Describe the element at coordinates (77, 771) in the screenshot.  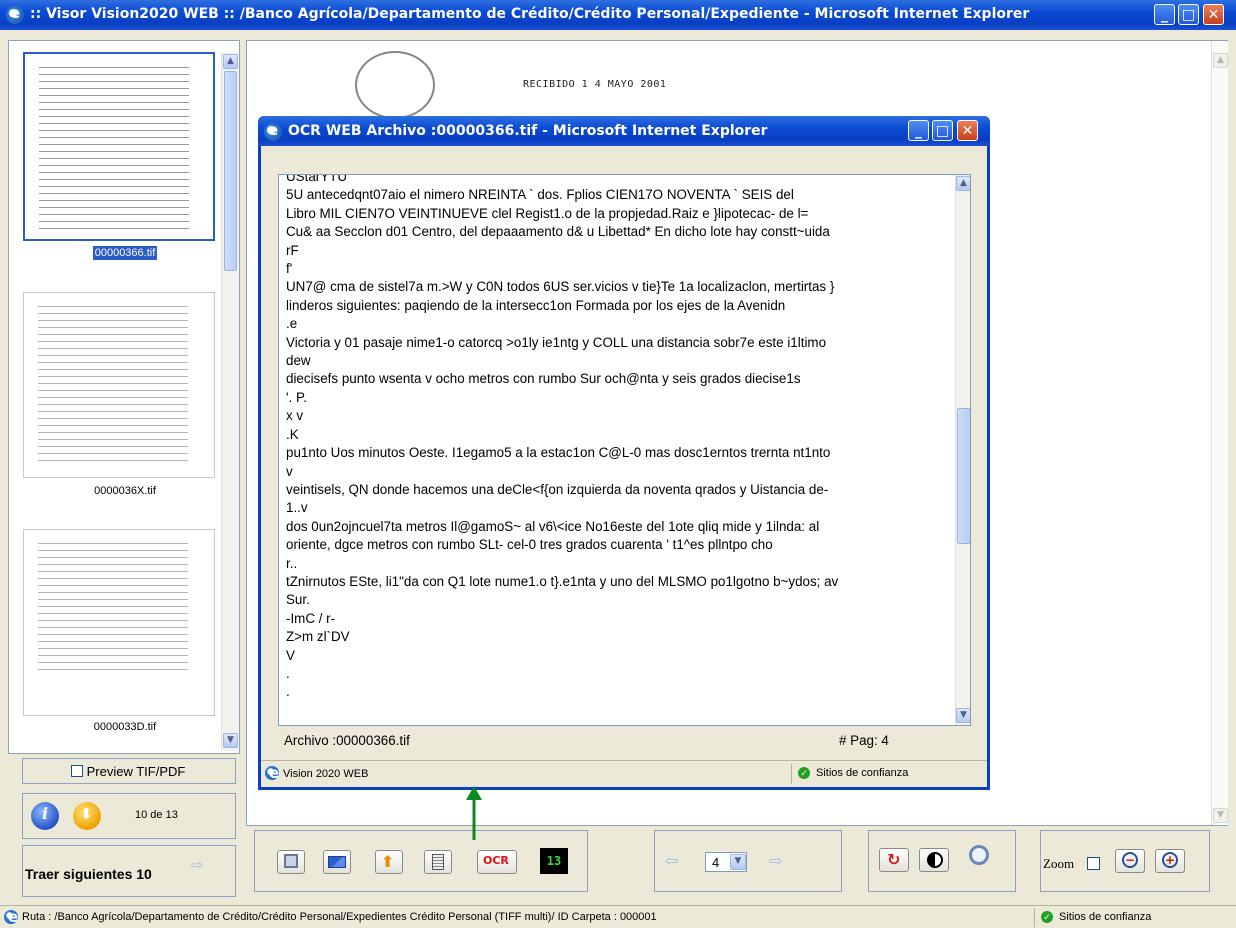
I see `checkbox-icon` at that location.